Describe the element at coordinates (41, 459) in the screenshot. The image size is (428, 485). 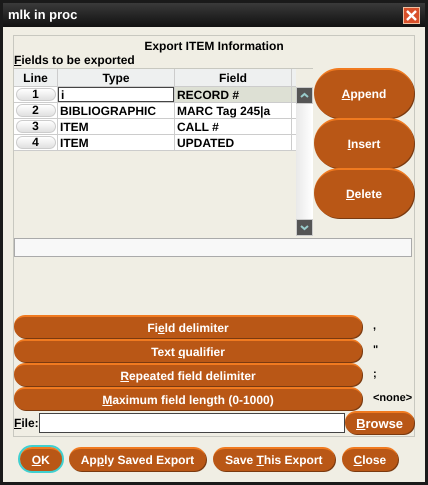
I see `footer-button: OK` at that location.